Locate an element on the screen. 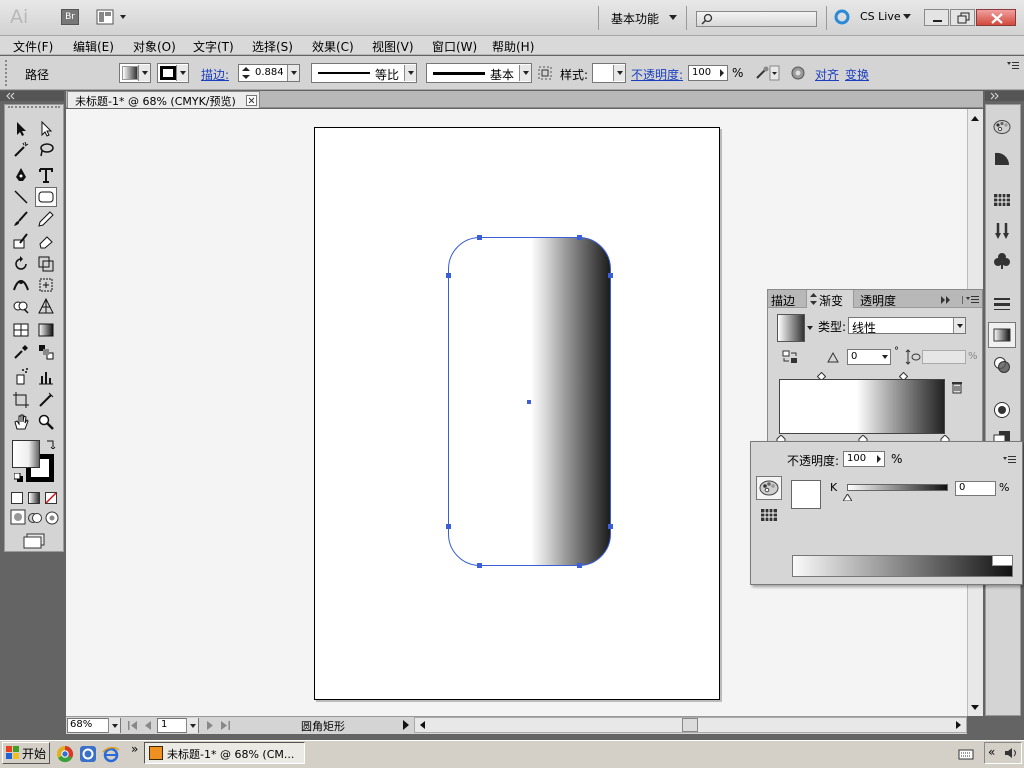  scale-tool-icon is located at coordinates (46, 264).